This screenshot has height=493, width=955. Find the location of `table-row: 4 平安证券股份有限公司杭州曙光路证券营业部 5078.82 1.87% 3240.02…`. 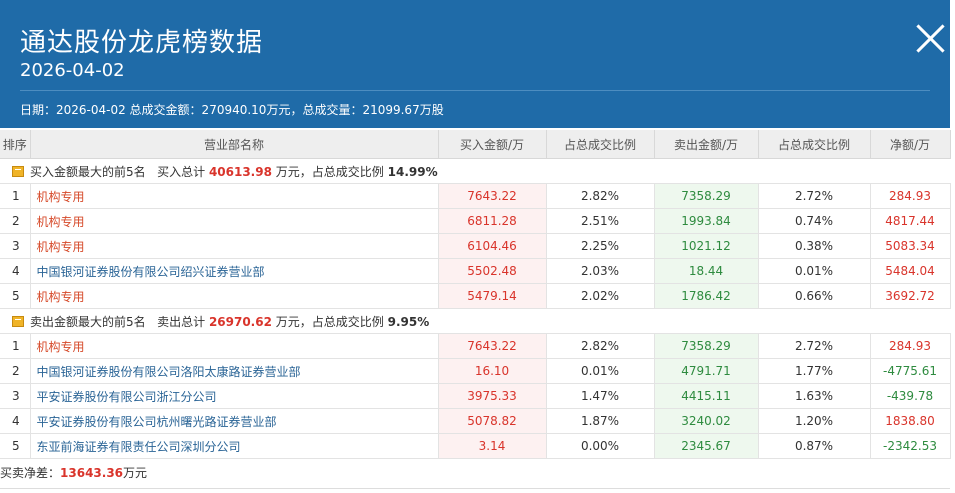

table-row: 4 平安证券股份有限公司杭州曙光路证券营业部 5078.82 1.87% 3240.02… is located at coordinates (475, 421).